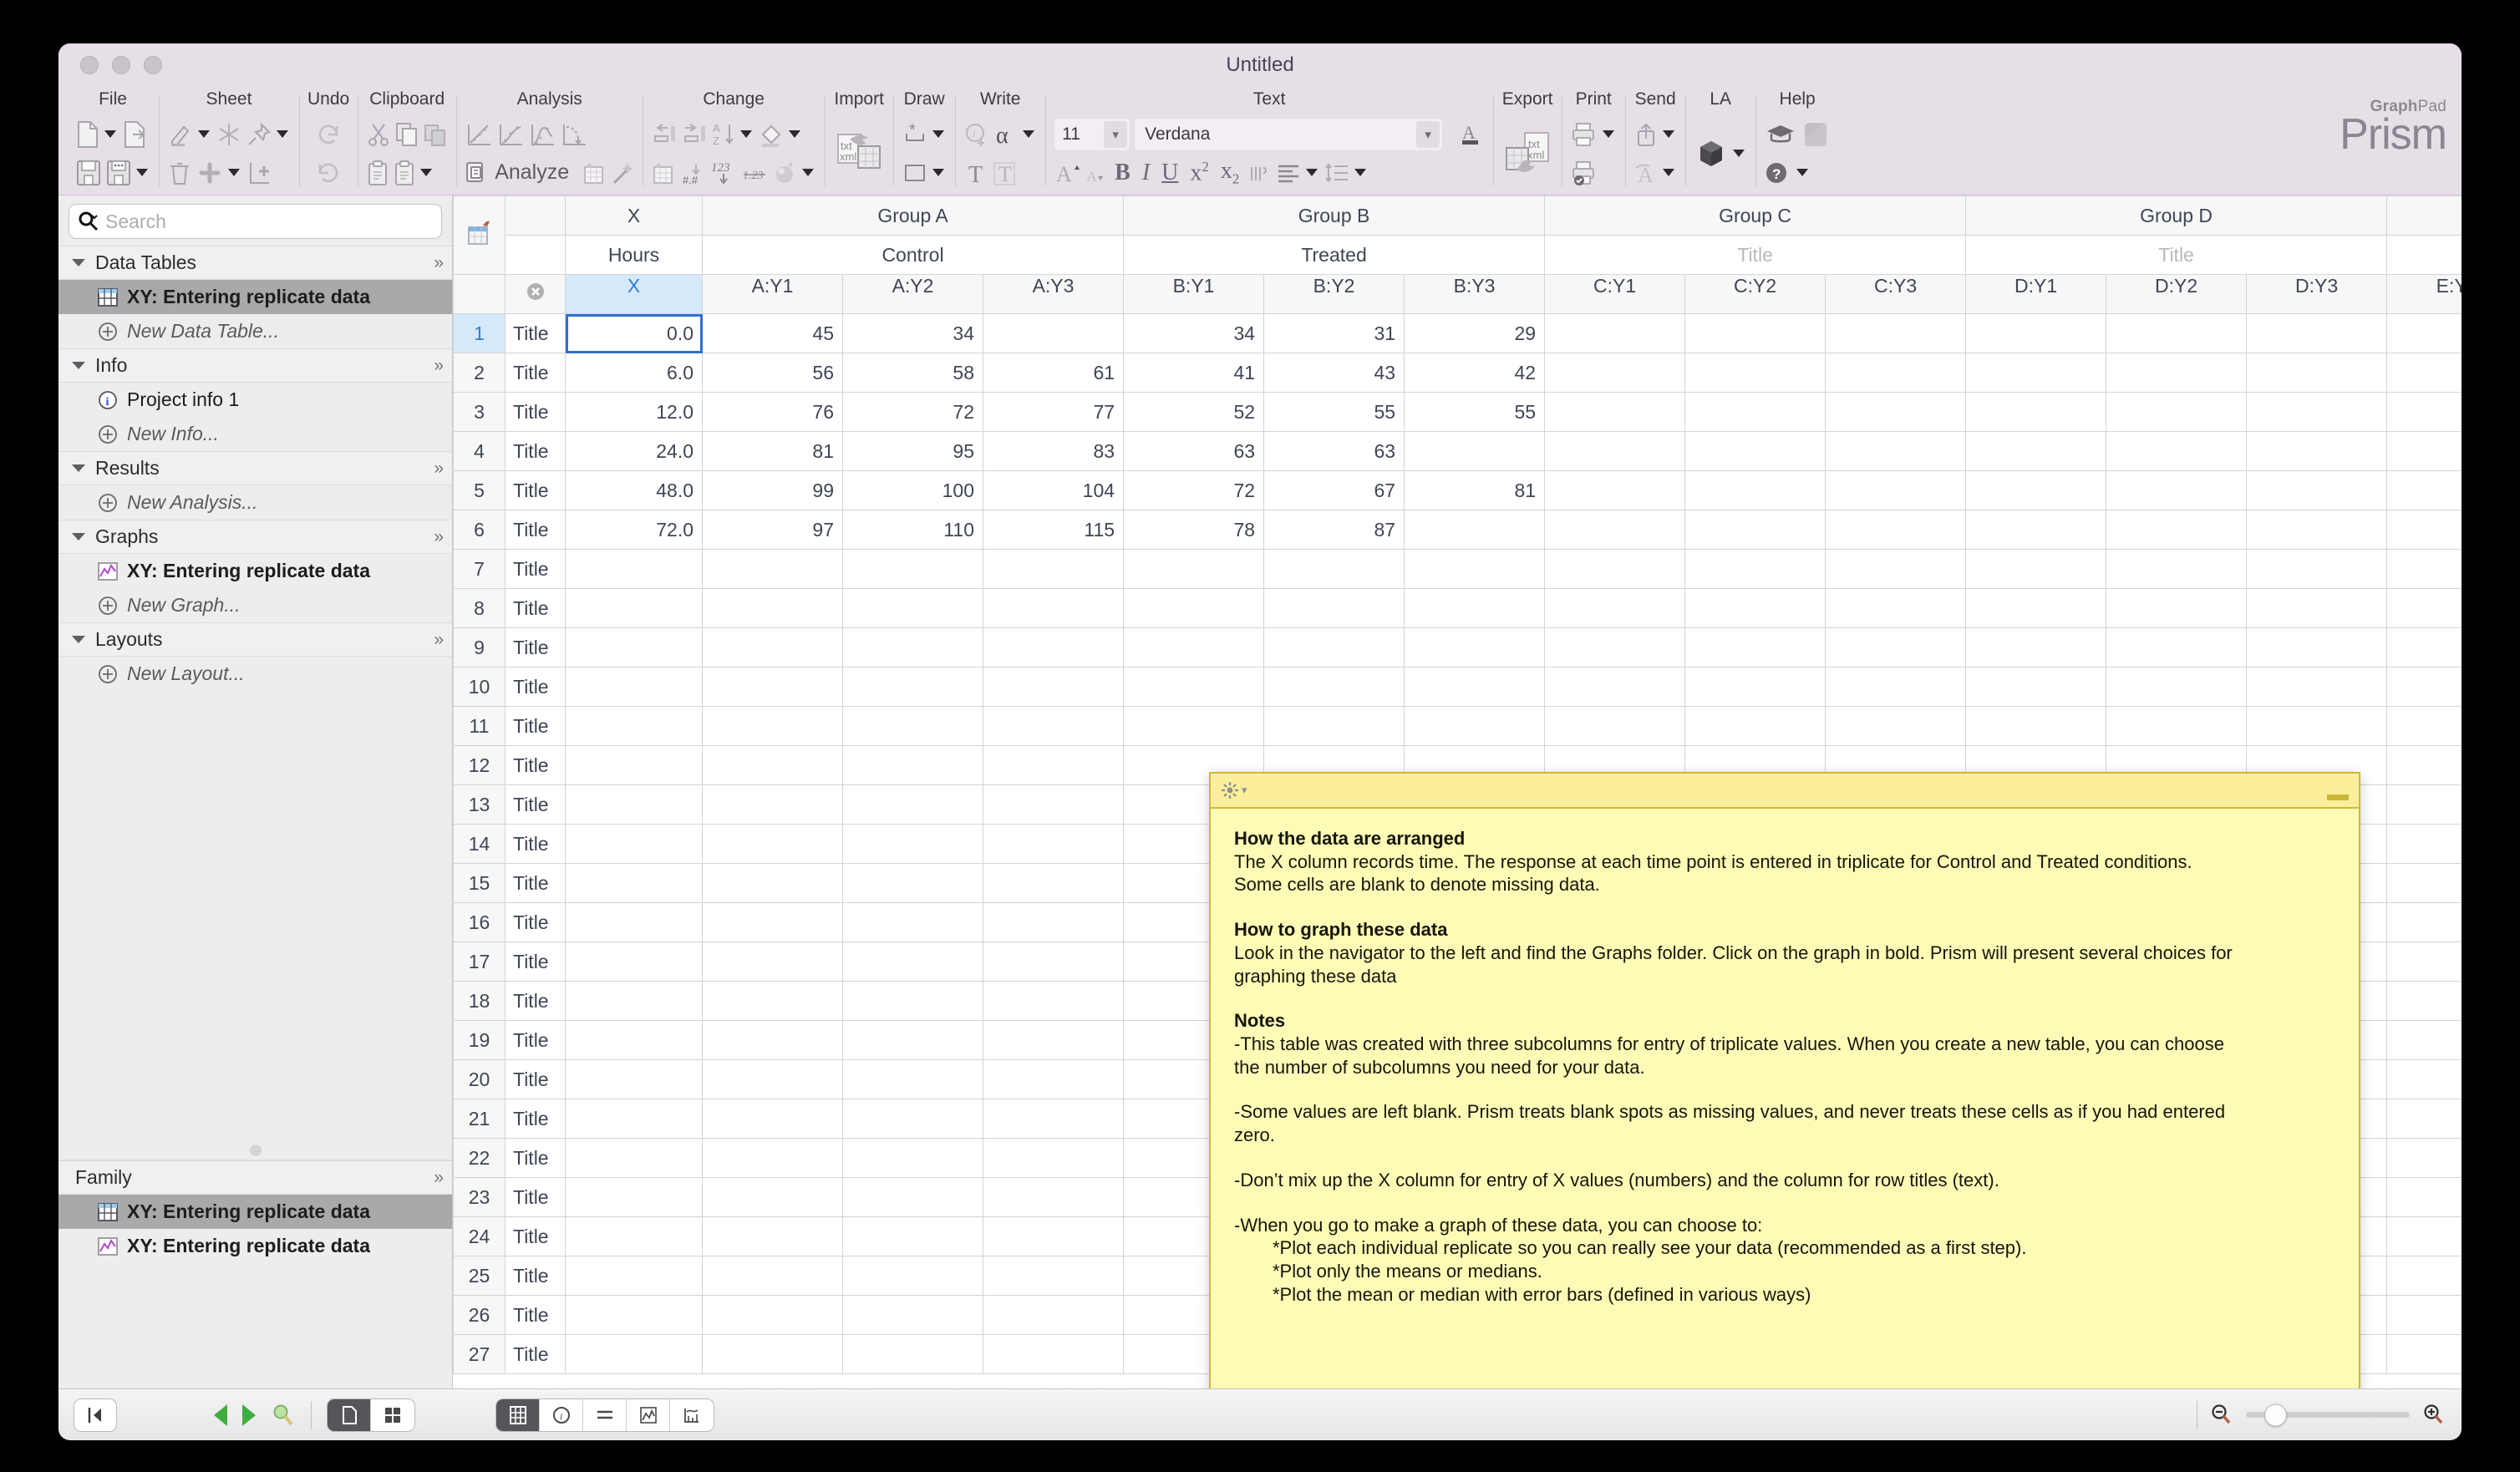  What do you see at coordinates (392, 1415) in the screenshot?
I see `gallery-view-icon` at bounding box center [392, 1415].